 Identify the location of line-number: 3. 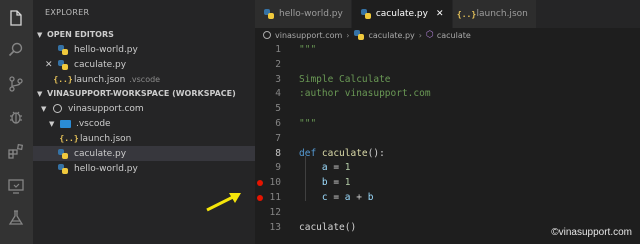
(278, 79).